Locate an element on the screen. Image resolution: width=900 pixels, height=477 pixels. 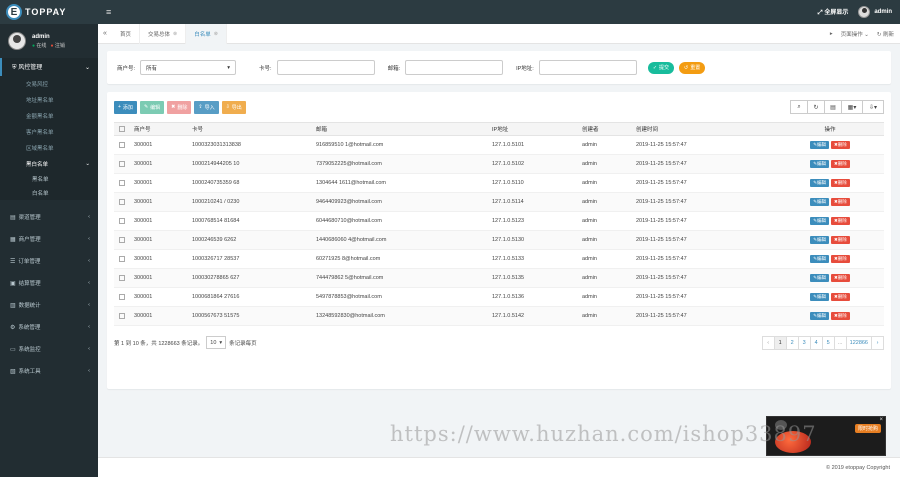
page-button: 122866 is located at coordinates (858, 342).